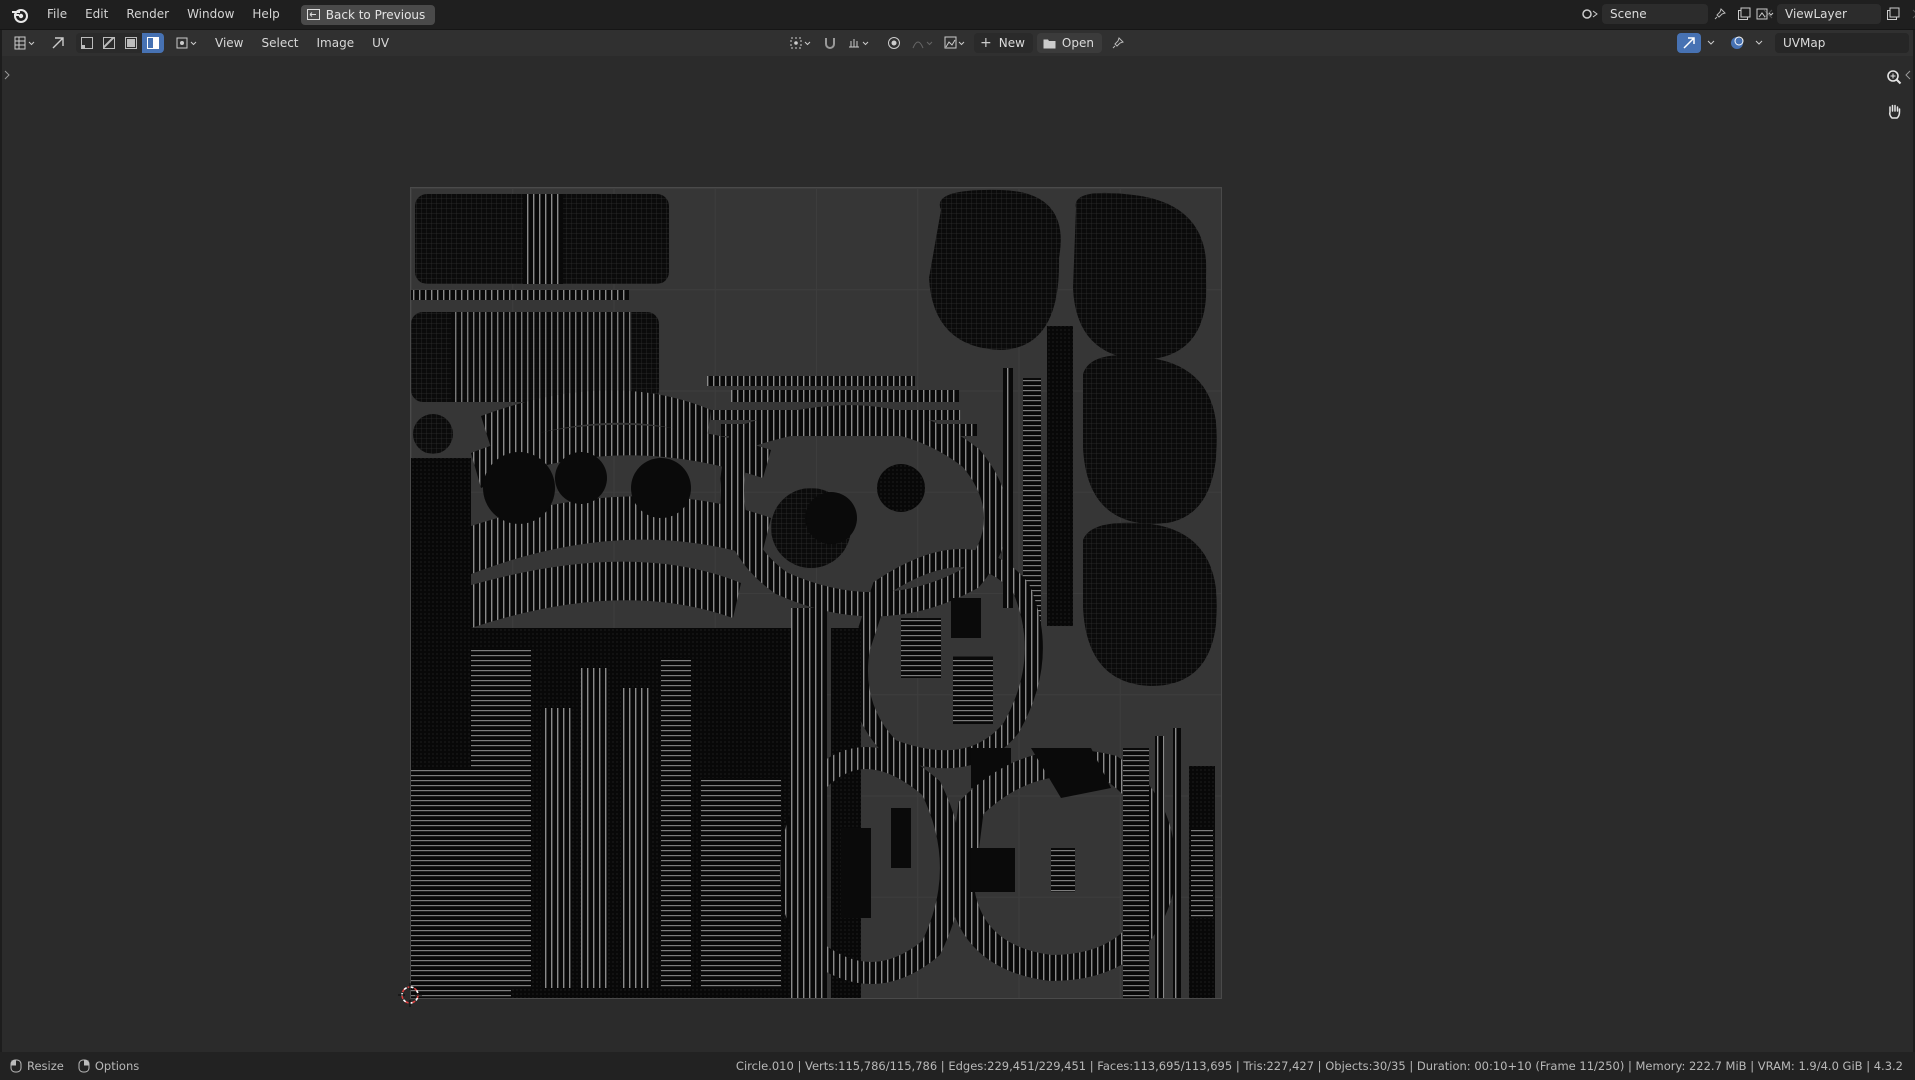  Describe the element at coordinates (380, 43) in the screenshot. I see `menu-uv: UV` at that location.